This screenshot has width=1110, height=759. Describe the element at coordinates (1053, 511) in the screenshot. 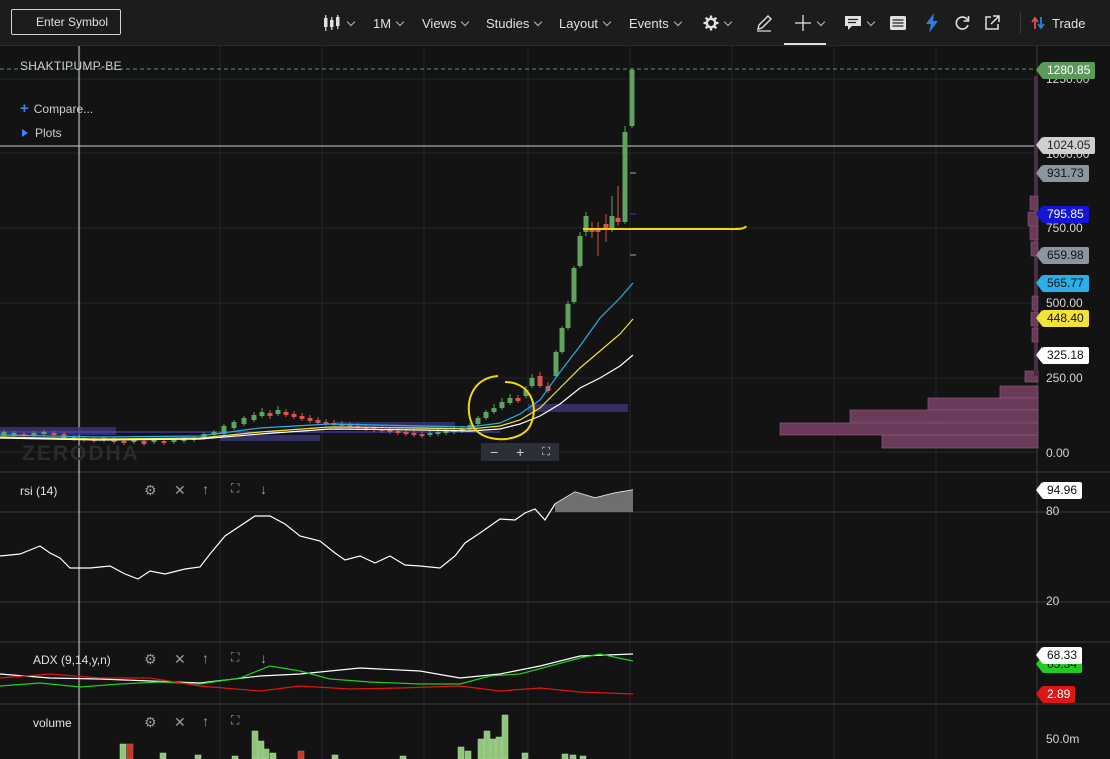

I see `rsi-tick-80: 80` at that location.